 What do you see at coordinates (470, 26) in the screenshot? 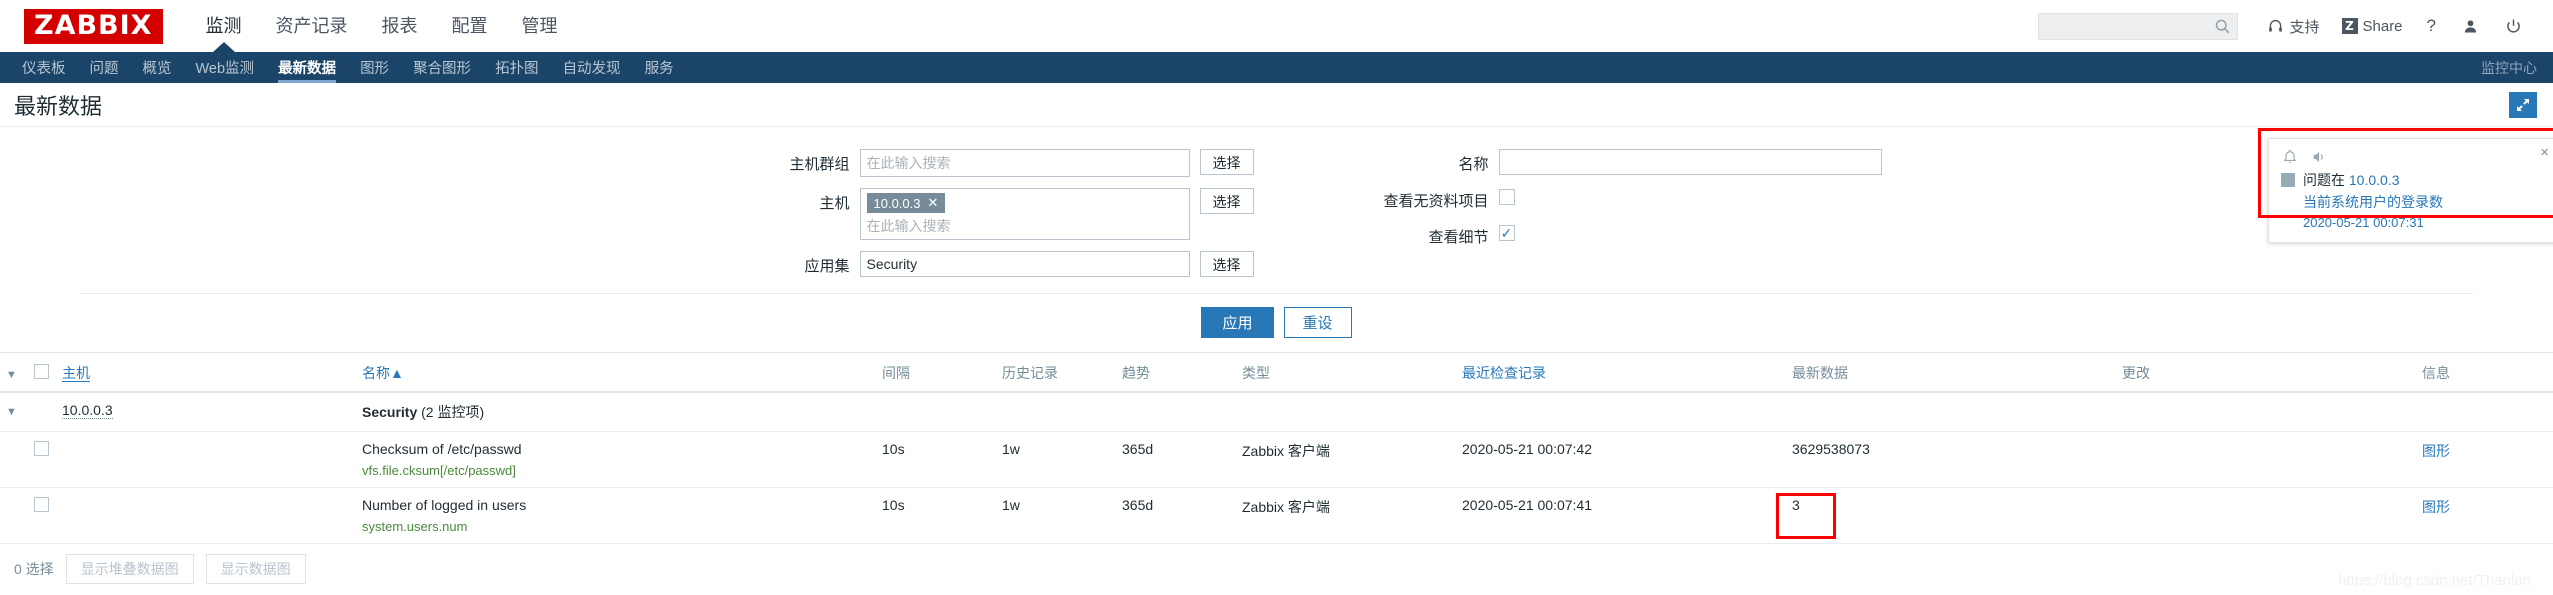
I see `main-nav-item-configuration: 配置` at bounding box center [470, 26].